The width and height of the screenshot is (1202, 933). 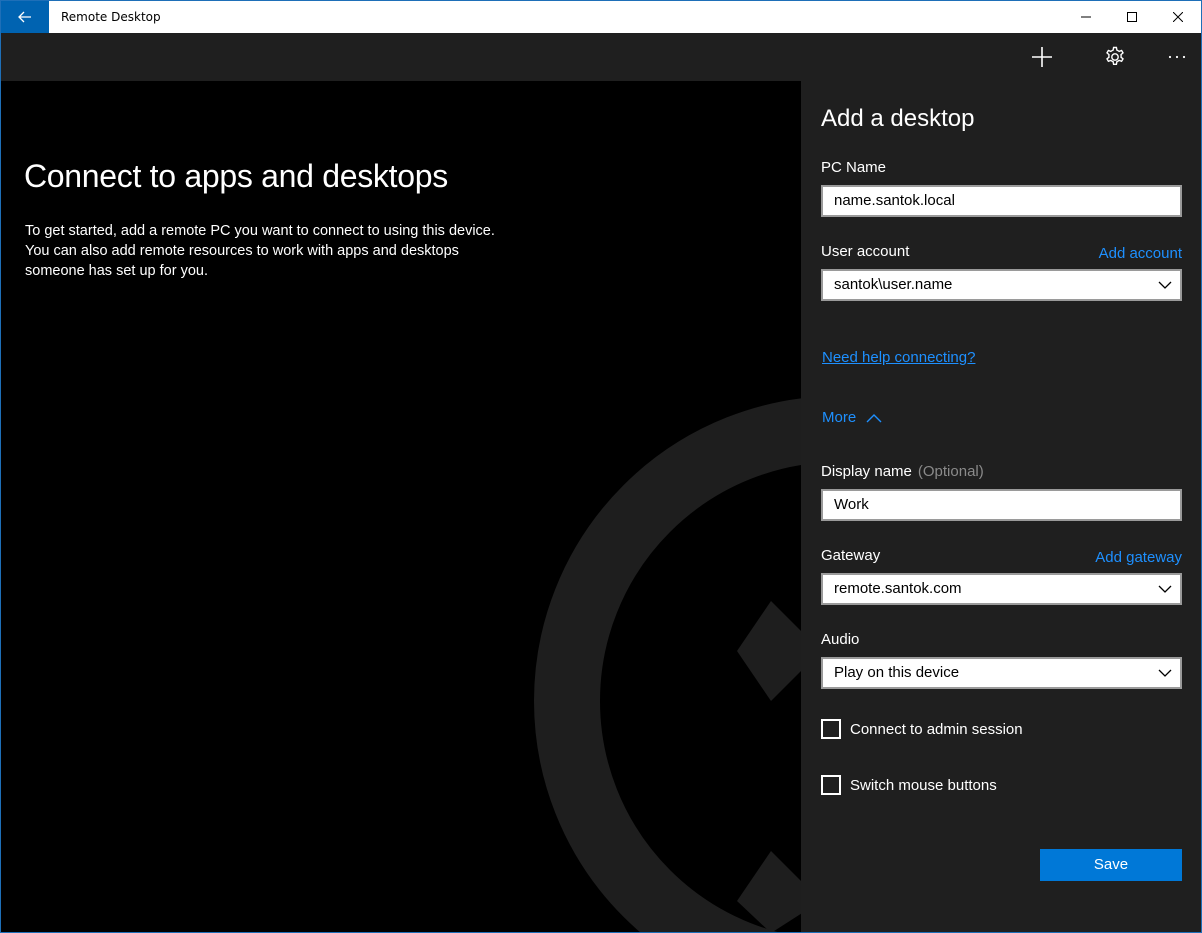 I want to click on display-name-input: Work, so click(x=1001, y=505).